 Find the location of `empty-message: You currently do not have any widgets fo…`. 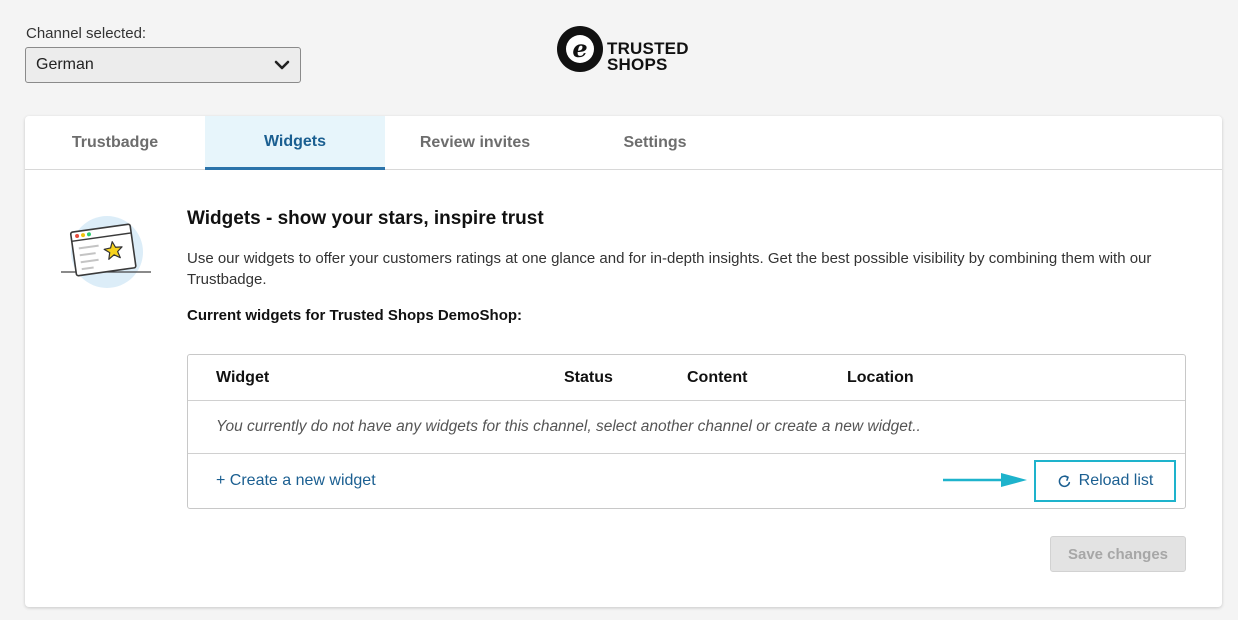

empty-message: You currently do not have any widgets fo… is located at coordinates (568, 426).